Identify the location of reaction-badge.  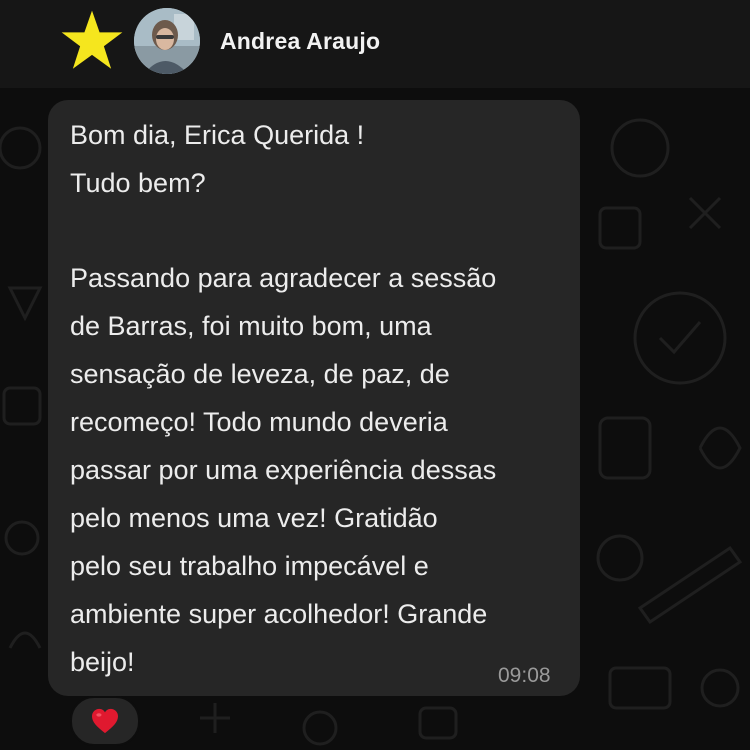
(105, 721).